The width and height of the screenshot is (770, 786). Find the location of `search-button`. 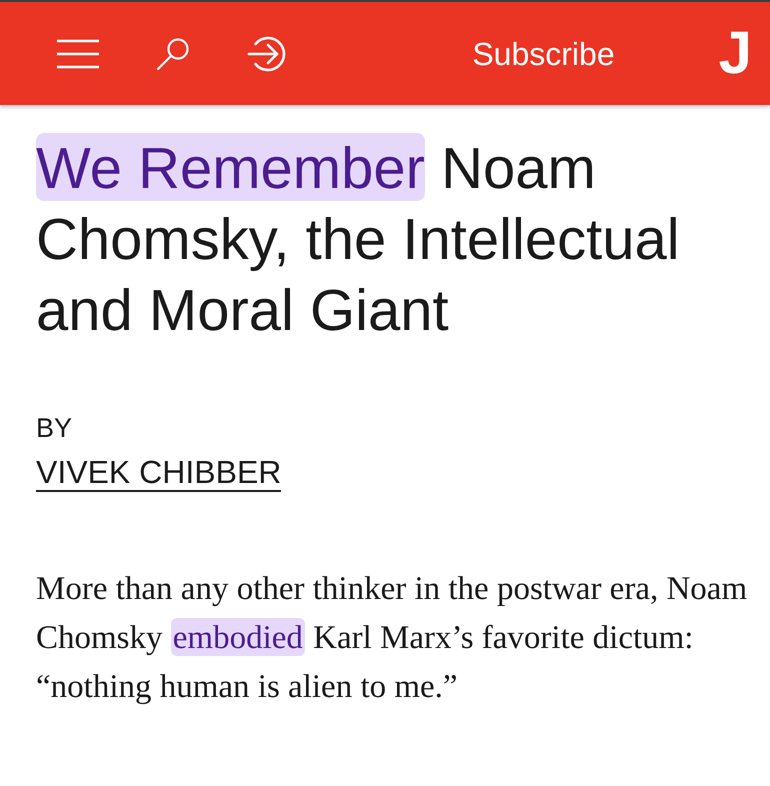

search-button is located at coordinates (173, 53).